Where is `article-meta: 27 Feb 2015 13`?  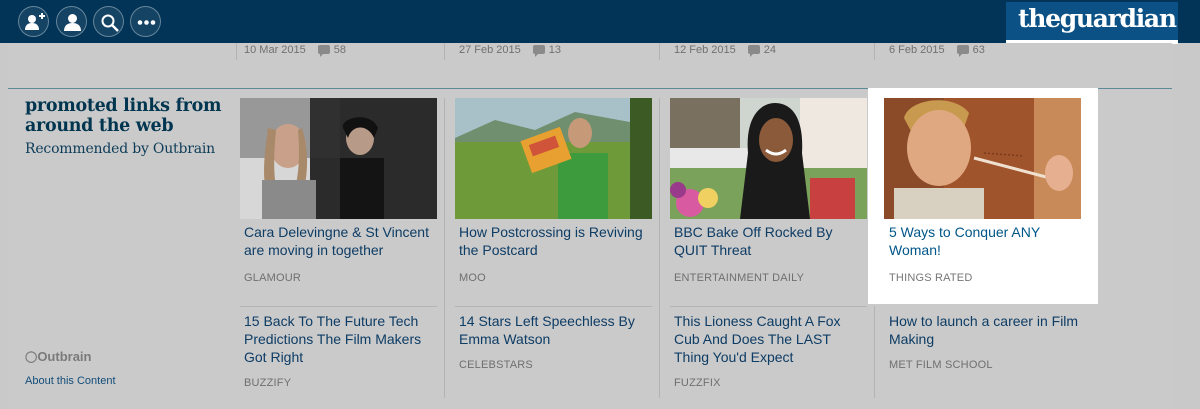 article-meta: 27 Feb 2015 13 is located at coordinates (510, 52).